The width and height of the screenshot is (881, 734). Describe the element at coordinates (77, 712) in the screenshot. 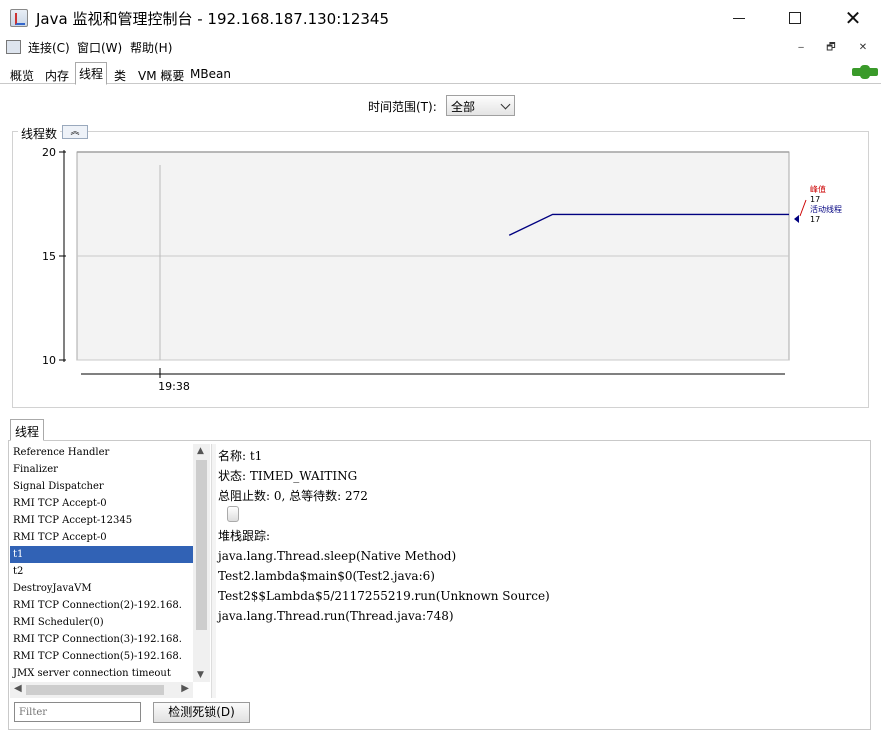

I see `filter-input` at that location.